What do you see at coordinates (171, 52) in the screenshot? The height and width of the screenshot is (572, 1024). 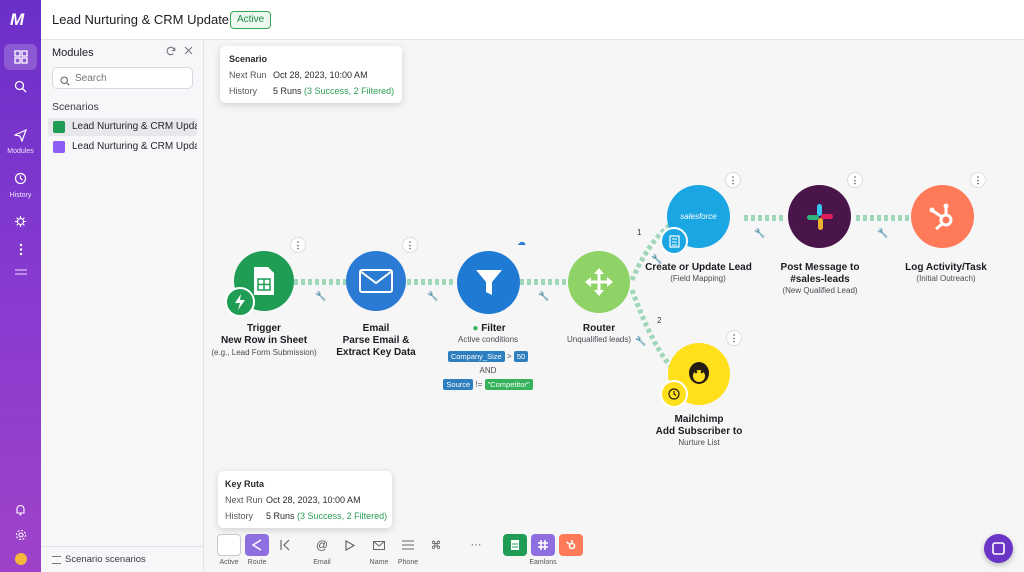 I see `refresh-icon` at bounding box center [171, 52].